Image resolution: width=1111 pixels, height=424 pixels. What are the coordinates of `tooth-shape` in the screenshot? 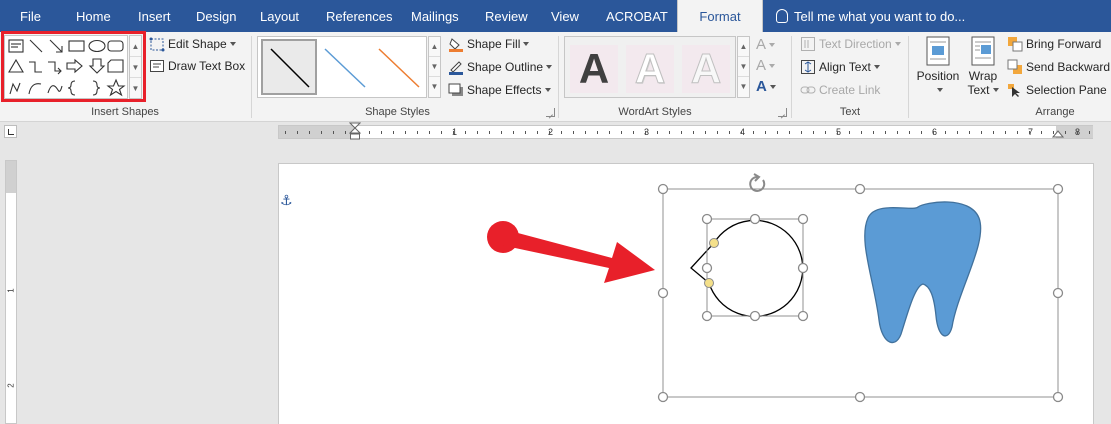 It's located at (923, 272).